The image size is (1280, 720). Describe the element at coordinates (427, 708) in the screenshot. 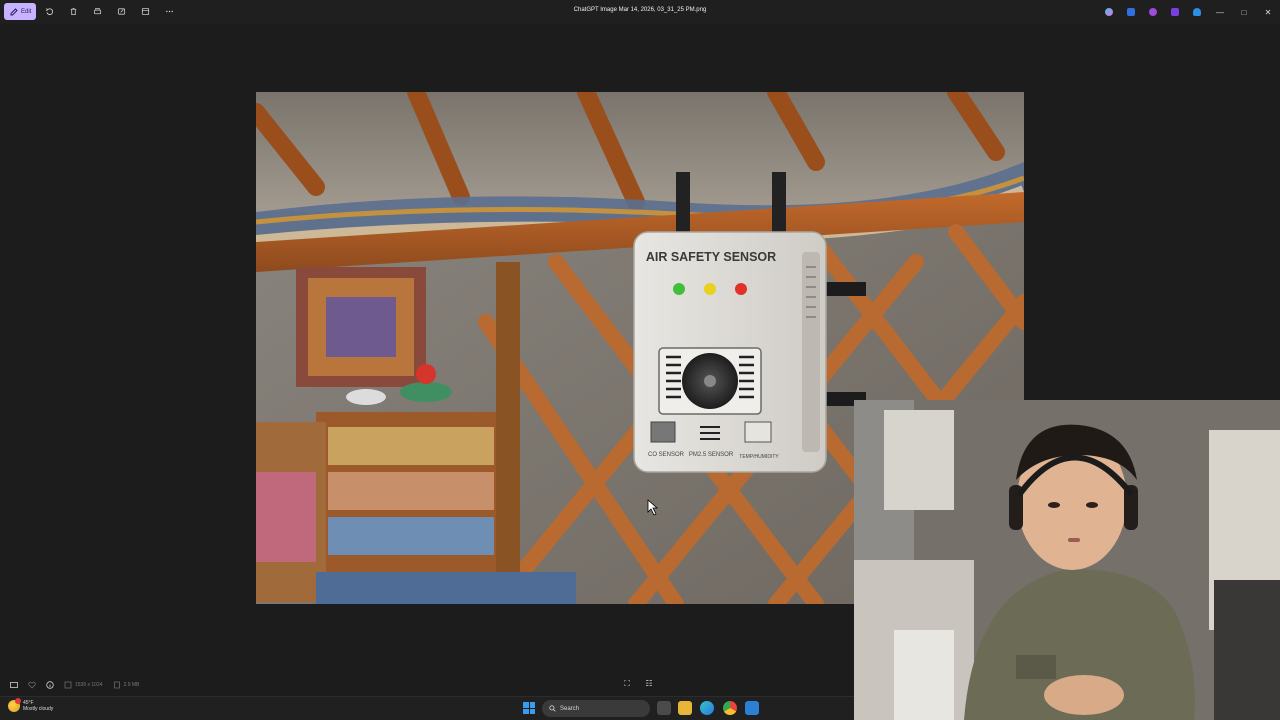

I see `taskbar: 45°F Mostly cloudy Search` at that location.